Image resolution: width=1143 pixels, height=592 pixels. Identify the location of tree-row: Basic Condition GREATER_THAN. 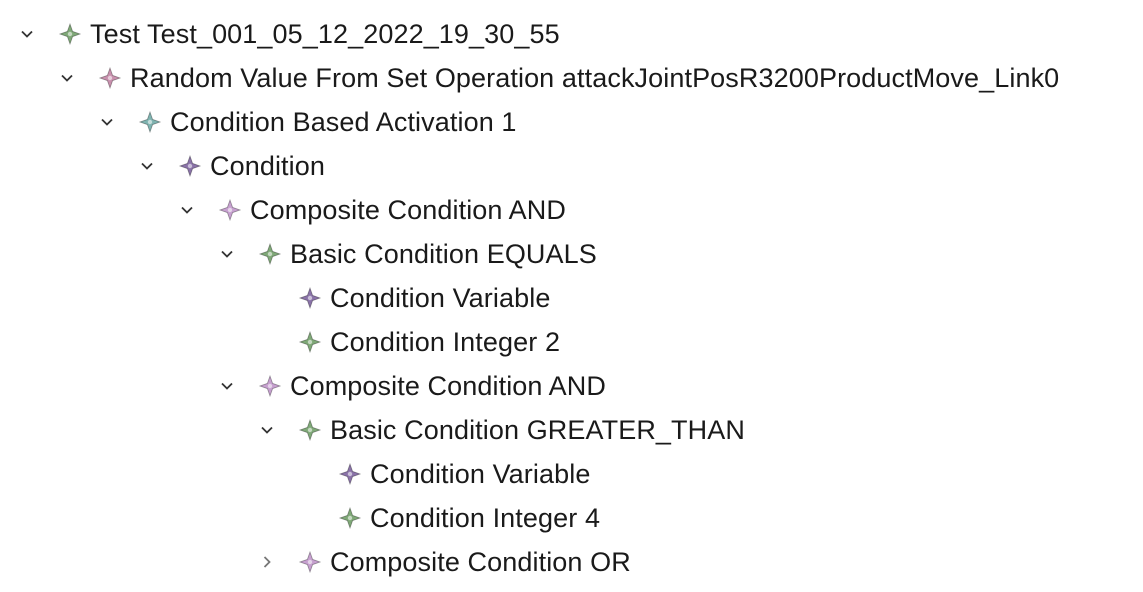
(500, 430).